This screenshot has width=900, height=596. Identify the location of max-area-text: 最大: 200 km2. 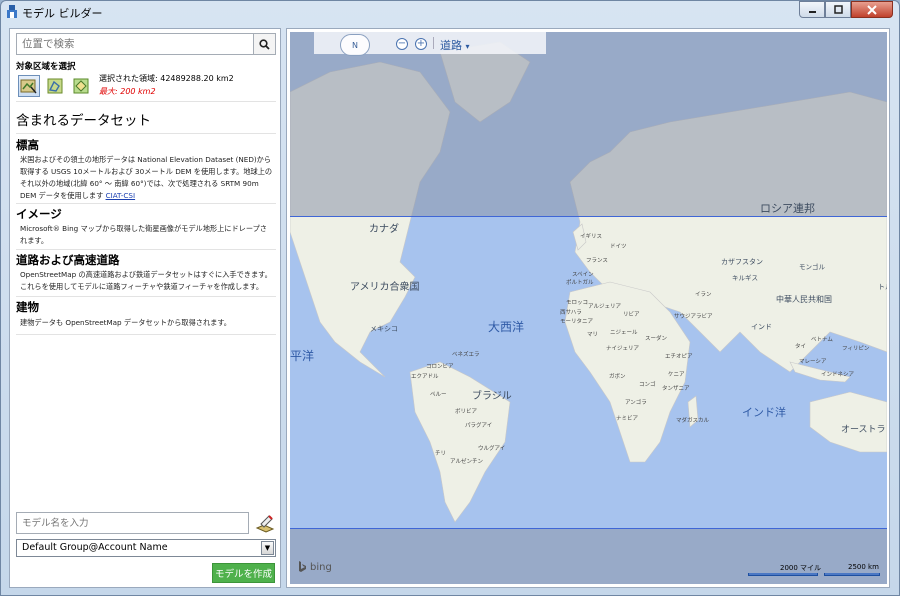
(127, 91).